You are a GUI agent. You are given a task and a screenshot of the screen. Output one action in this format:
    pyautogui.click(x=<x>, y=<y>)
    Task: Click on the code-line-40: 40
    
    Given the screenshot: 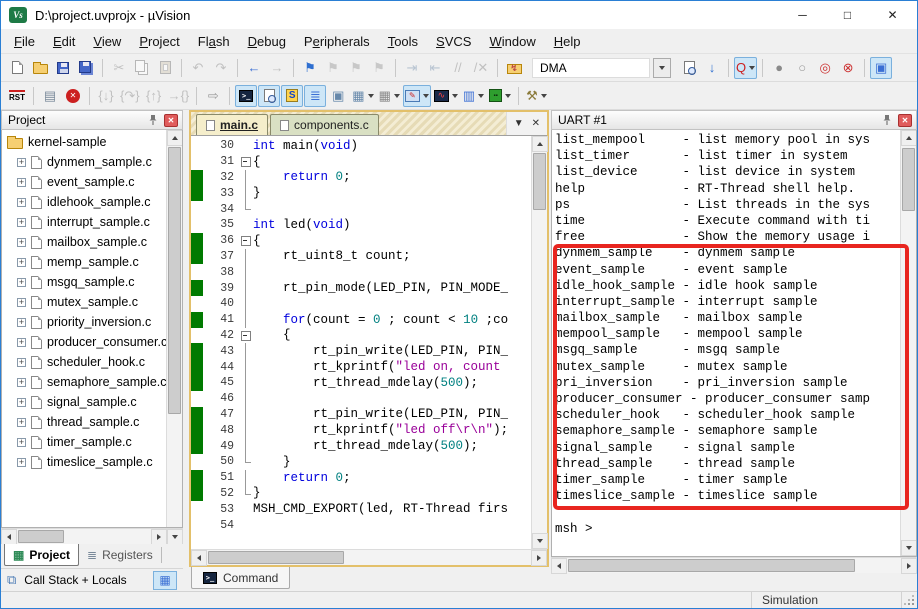 What is the action you would take?
    pyautogui.click(x=361, y=303)
    